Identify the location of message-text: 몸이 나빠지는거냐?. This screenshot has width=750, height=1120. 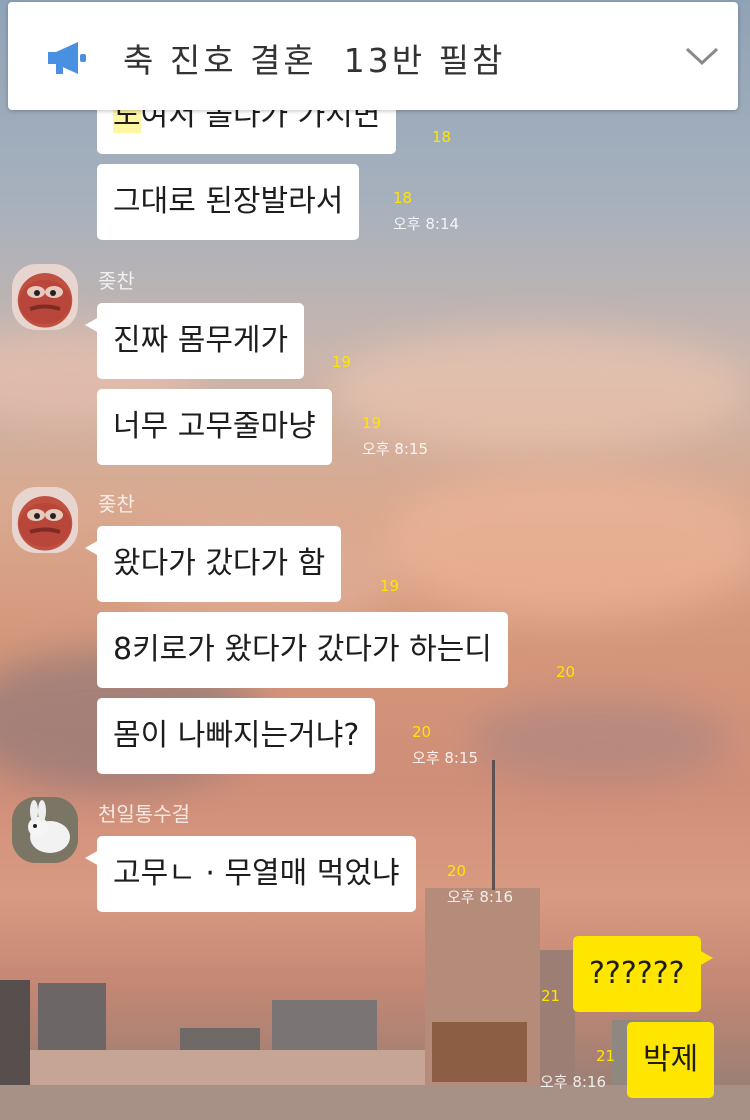
(236, 735).